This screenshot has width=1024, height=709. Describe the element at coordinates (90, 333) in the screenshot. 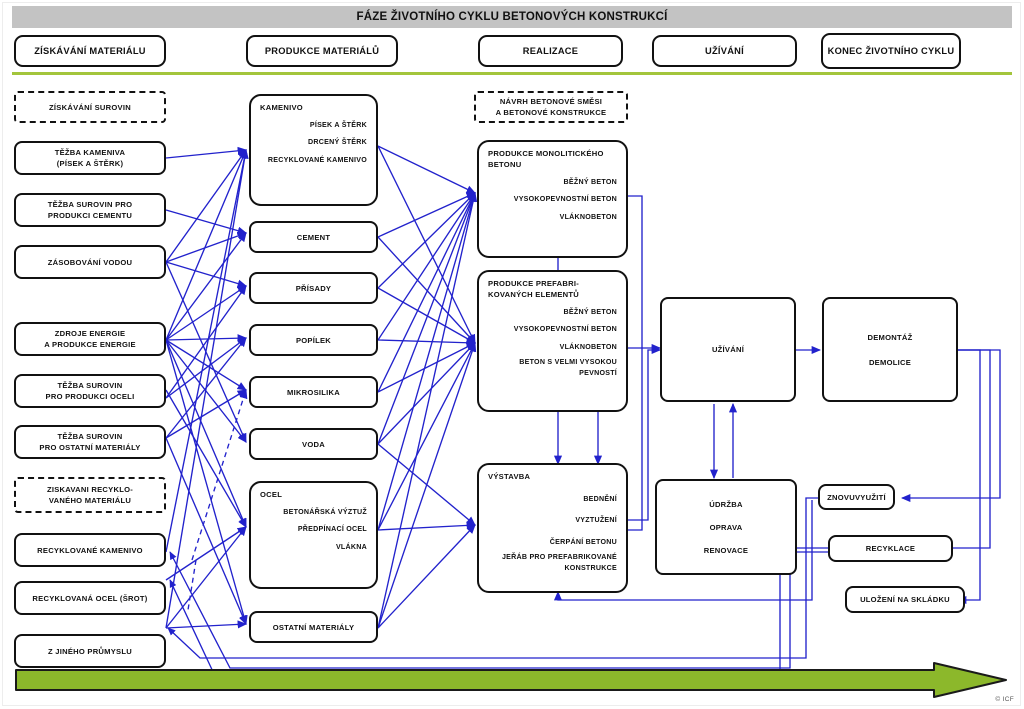

I see `node-label-line1: ZDROJE ENERGIE` at that location.